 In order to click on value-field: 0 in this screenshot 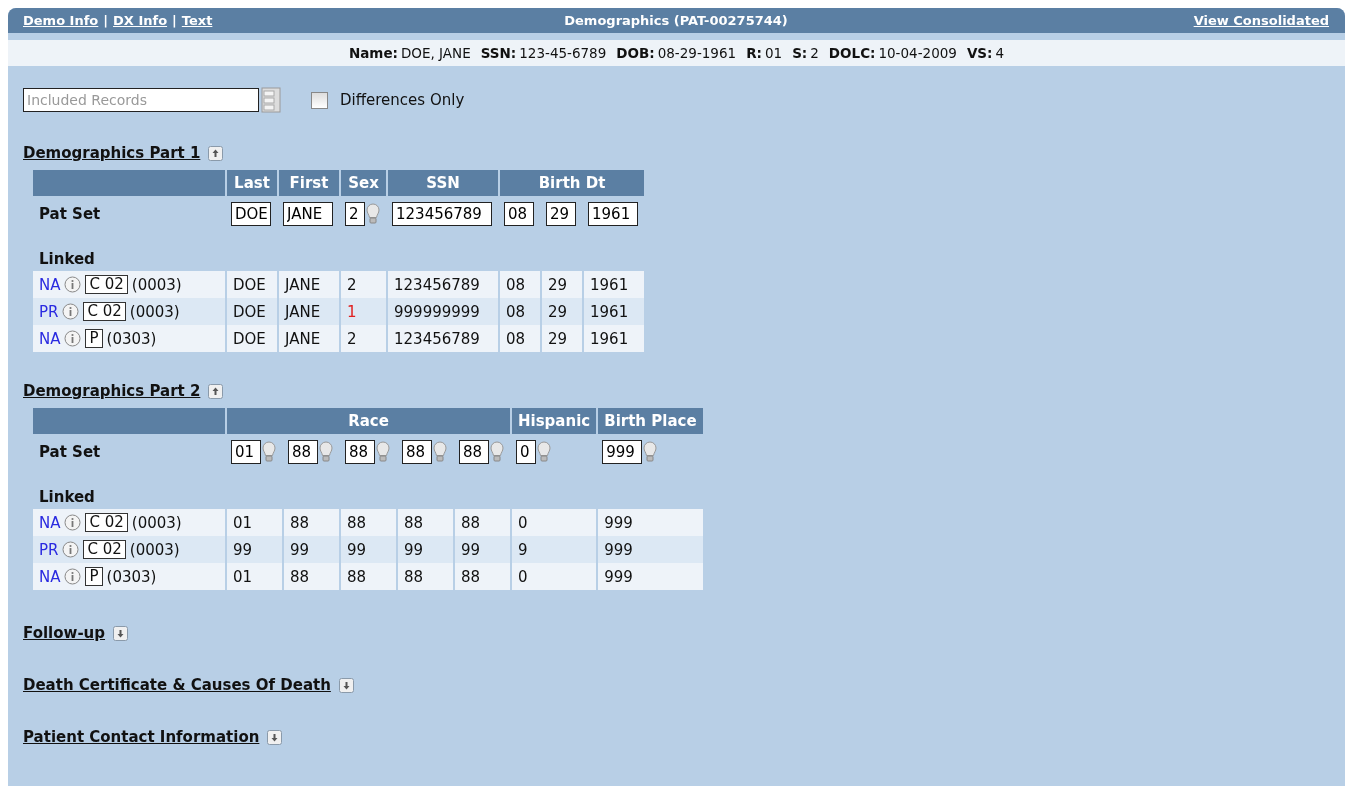, I will do `click(526, 452)`.